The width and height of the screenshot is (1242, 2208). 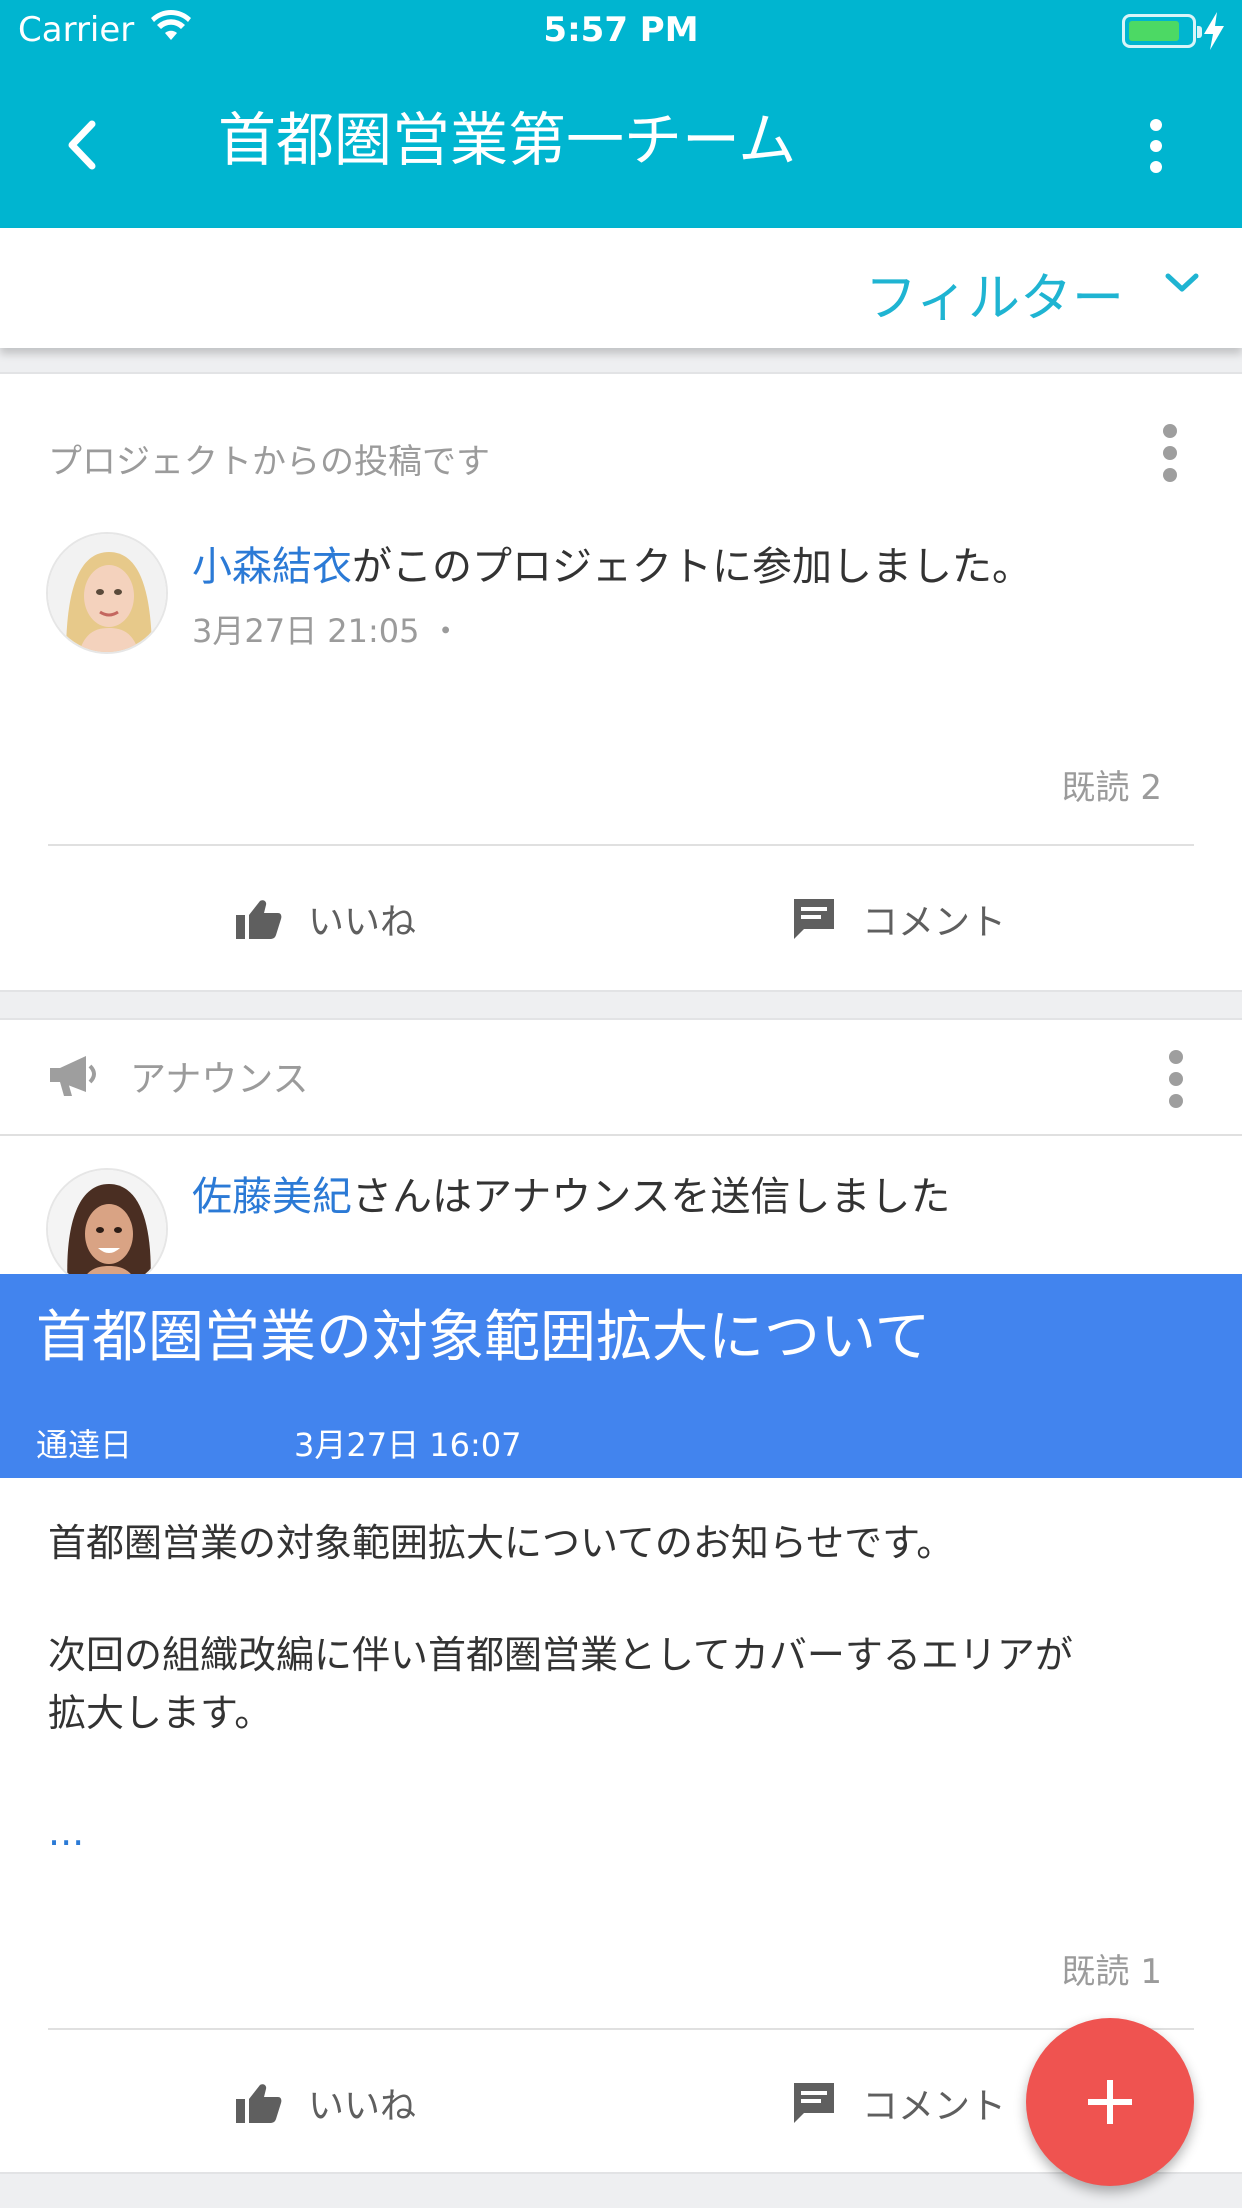 I want to click on charging-icon, so click(x=1214, y=31).